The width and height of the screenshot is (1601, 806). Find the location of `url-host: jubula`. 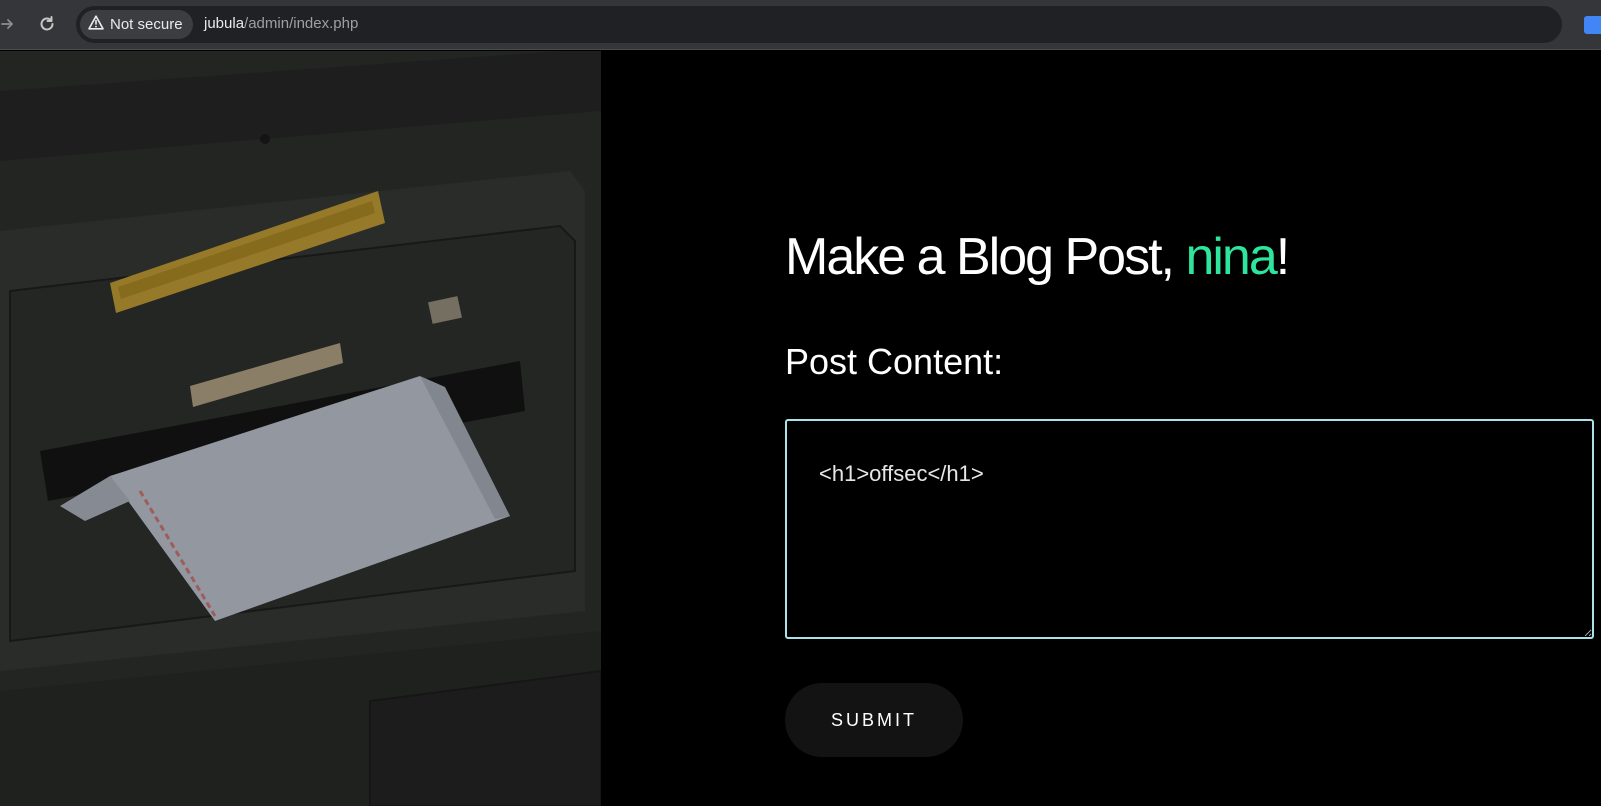

url-host: jubula is located at coordinates (224, 23).